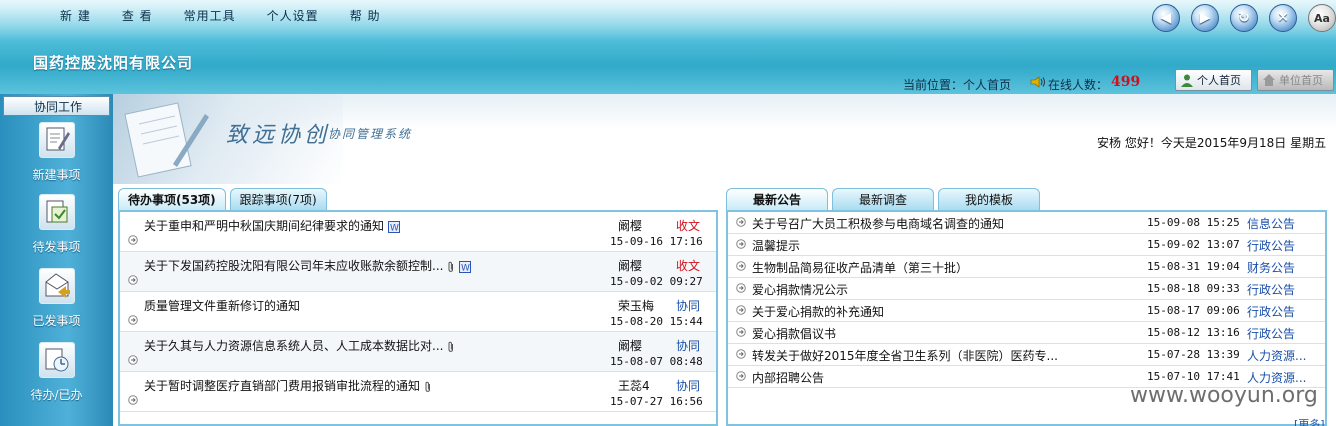 The image size is (1336, 426). What do you see at coordinates (365, 15) in the screenshot?
I see `menu-help: 帮 助` at bounding box center [365, 15].